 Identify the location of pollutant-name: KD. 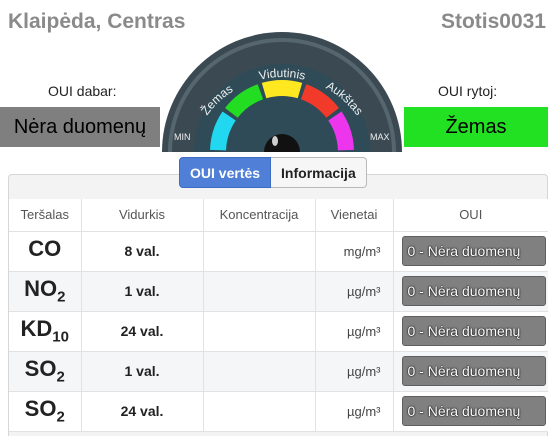
(36, 329).